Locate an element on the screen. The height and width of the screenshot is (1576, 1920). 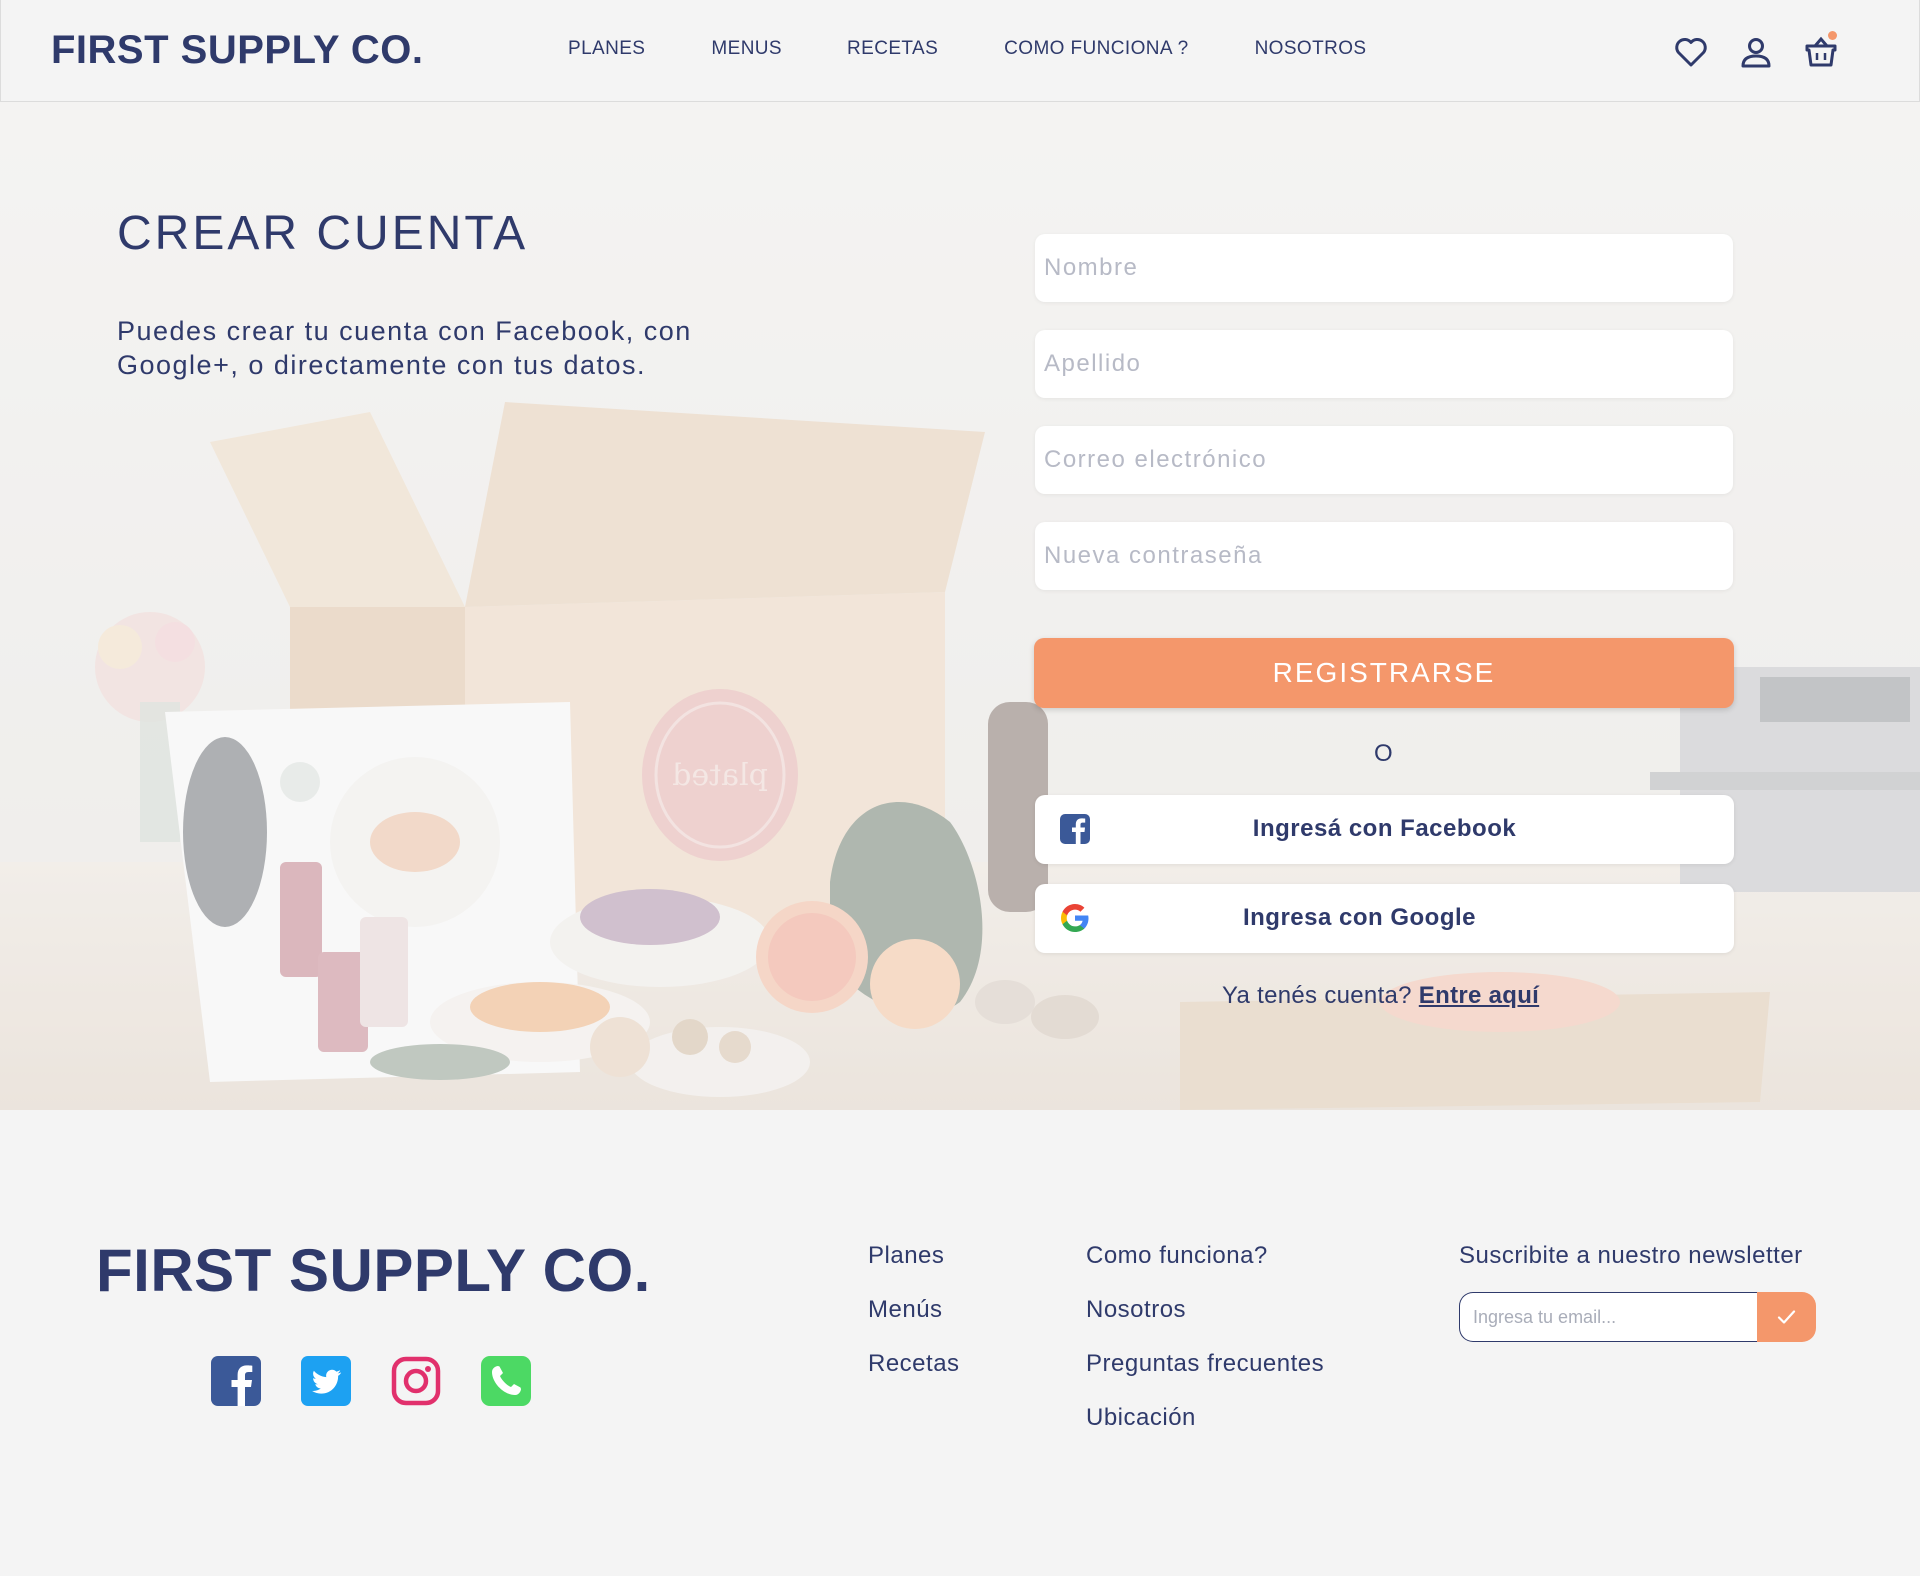
facebook-icon is located at coordinates (236, 1381).